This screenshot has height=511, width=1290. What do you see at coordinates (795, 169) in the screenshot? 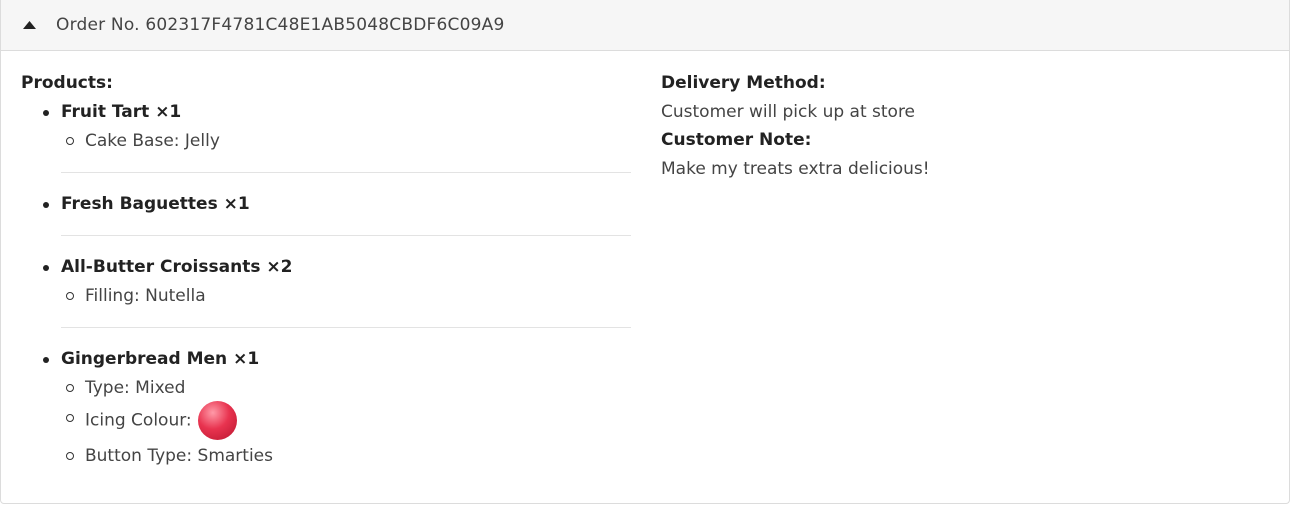
I see `customer-note-value: Make my treats extra delicious!` at bounding box center [795, 169].